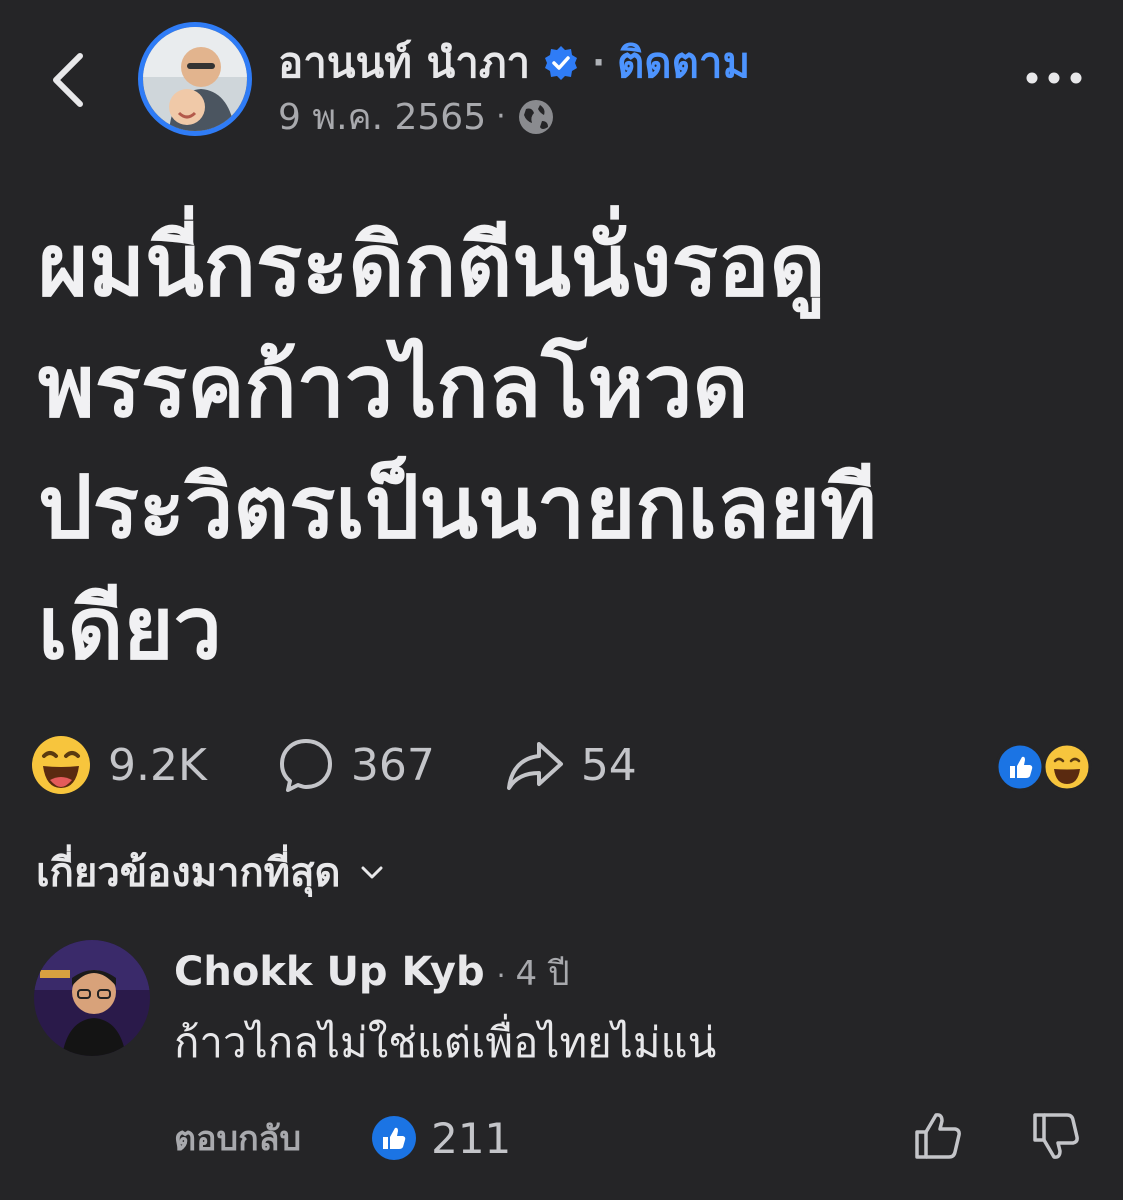 The height and width of the screenshot is (1200, 1123). Describe the element at coordinates (92, 998) in the screenshot. I see `commenter-avatar` at that location.